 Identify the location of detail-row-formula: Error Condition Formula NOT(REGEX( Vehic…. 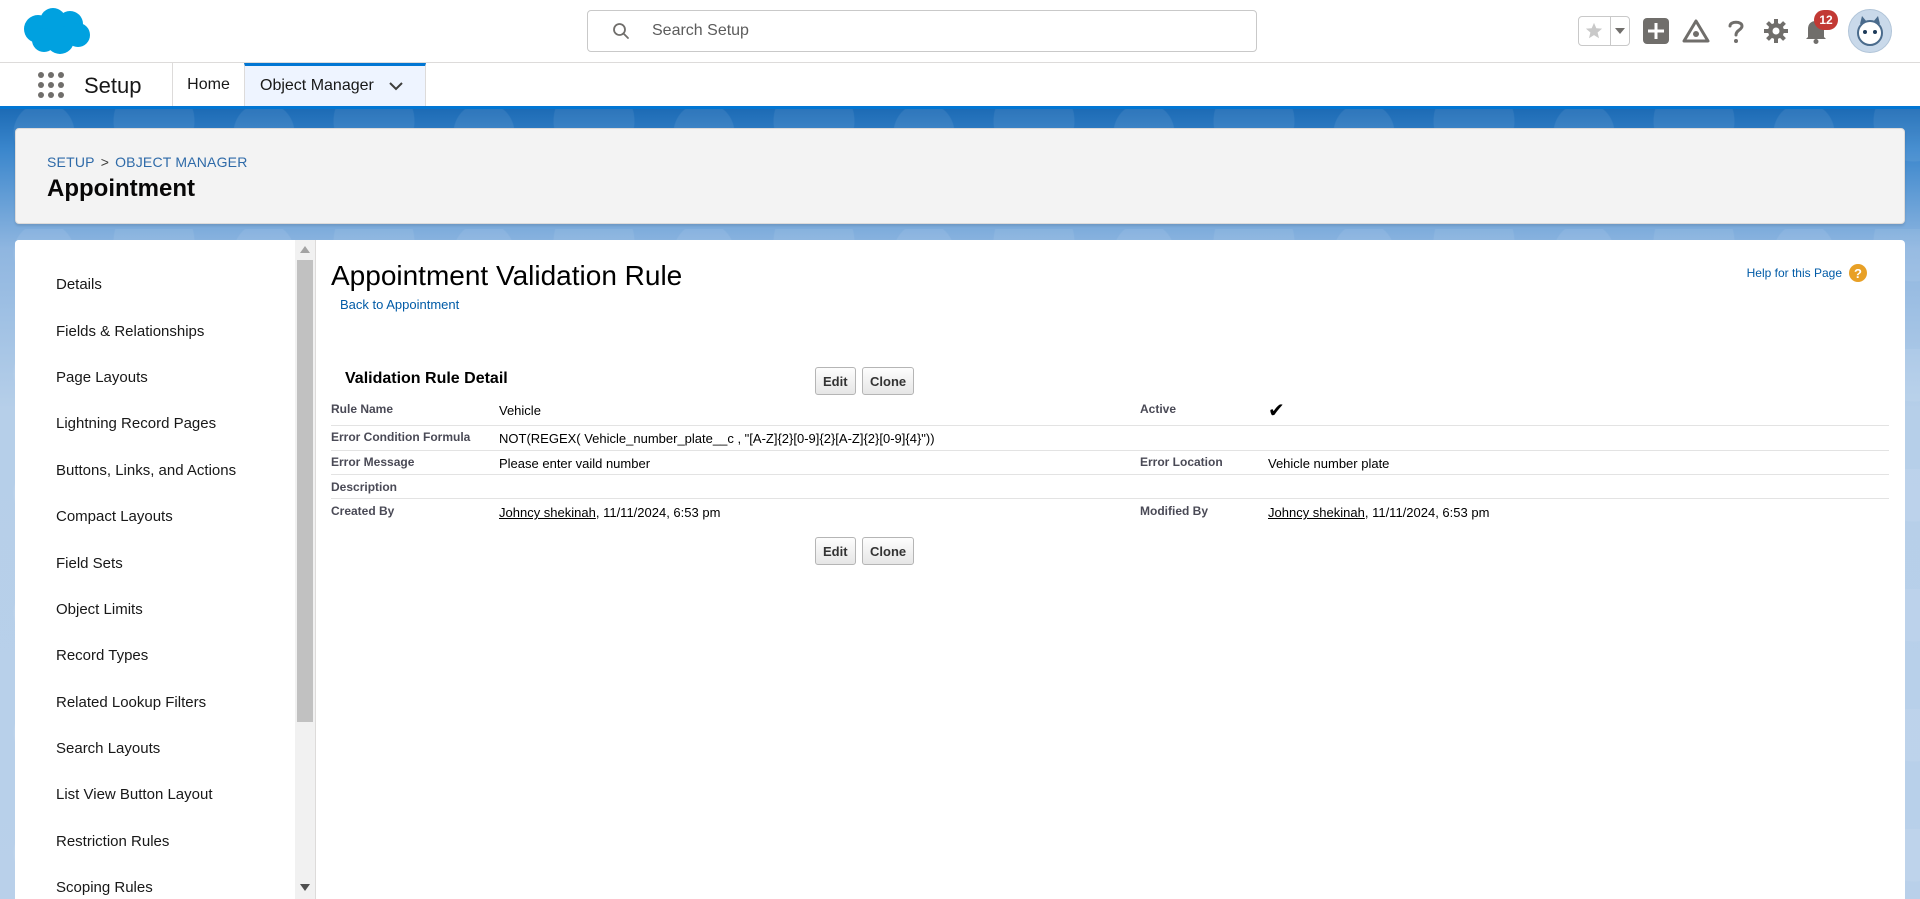
(1110, 438).